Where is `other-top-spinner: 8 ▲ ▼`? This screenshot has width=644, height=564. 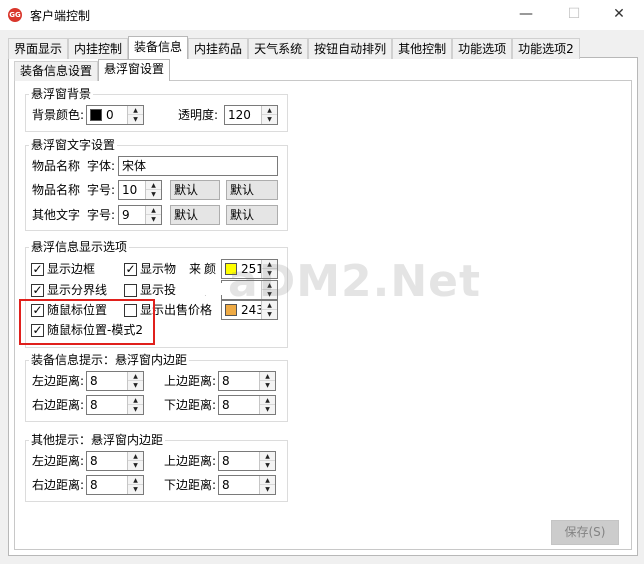
other-top-spinner: 8 ▲ ▼ is located at coordinates (247, 461).